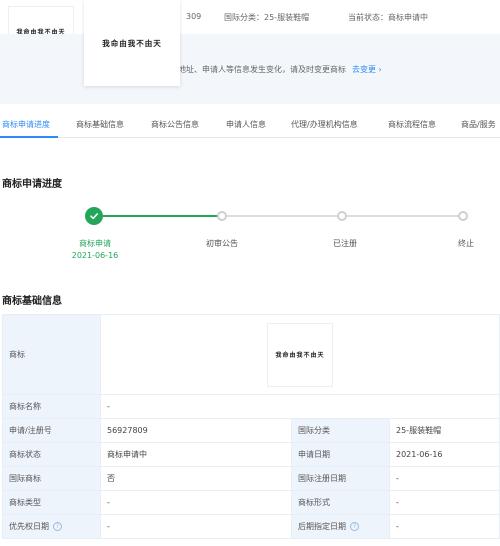  I want to click on table-row: 优先权日期? - 后期指定日期? -, so click(251, 526).